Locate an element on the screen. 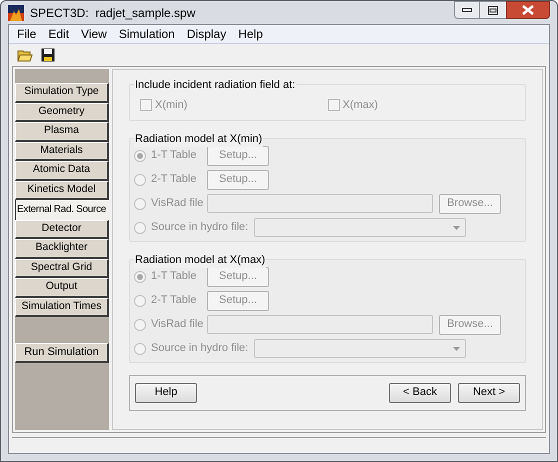 The width and height of the screenshot is (558, 462). sidebar-item: Atomic Data is located at coordinates (62, 170).